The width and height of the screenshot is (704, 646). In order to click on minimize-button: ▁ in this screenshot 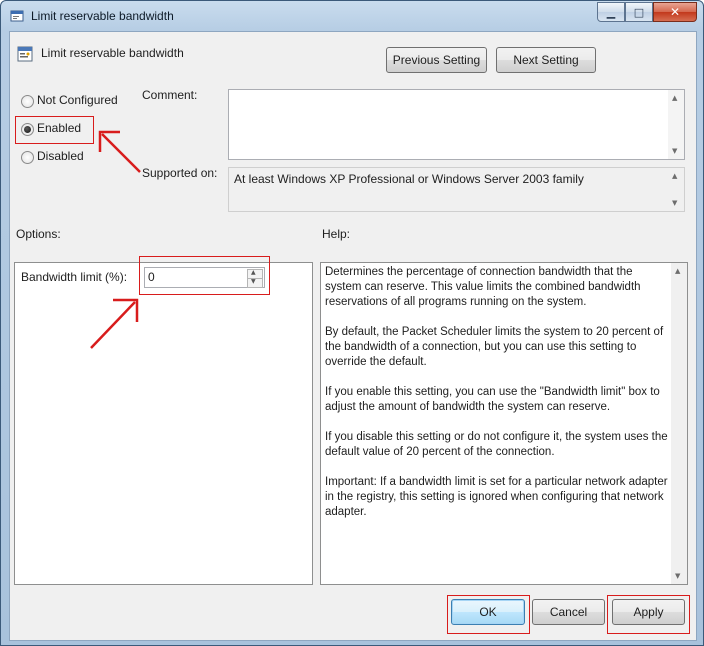, I will do `click(611, 12)`.